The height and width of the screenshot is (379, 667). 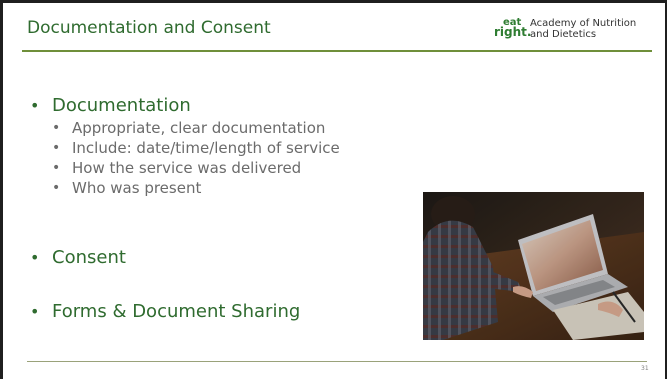 I want to click on logo-org-line2: and Dietetics, so click(x=563, y=34).